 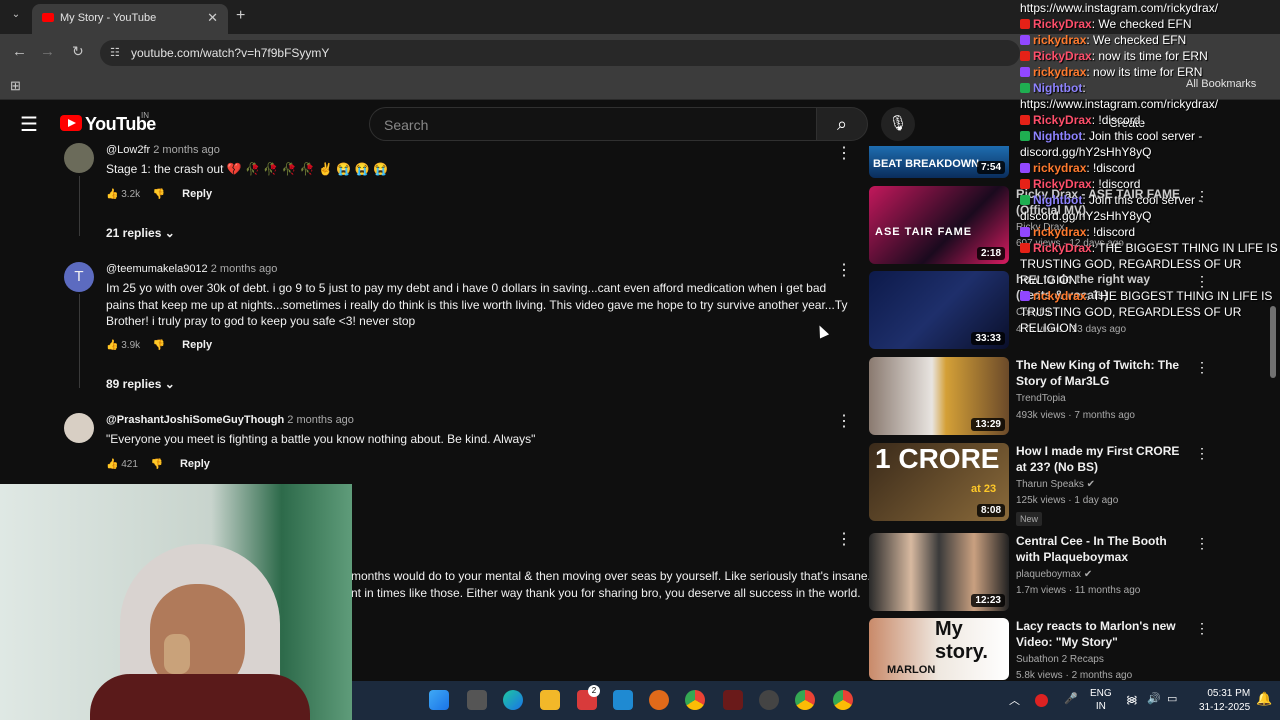 What do you see at coordinates (939, 396) in the screenshot?
I see `video-thumbnail: 13:29` at bounding box center [939, 396].